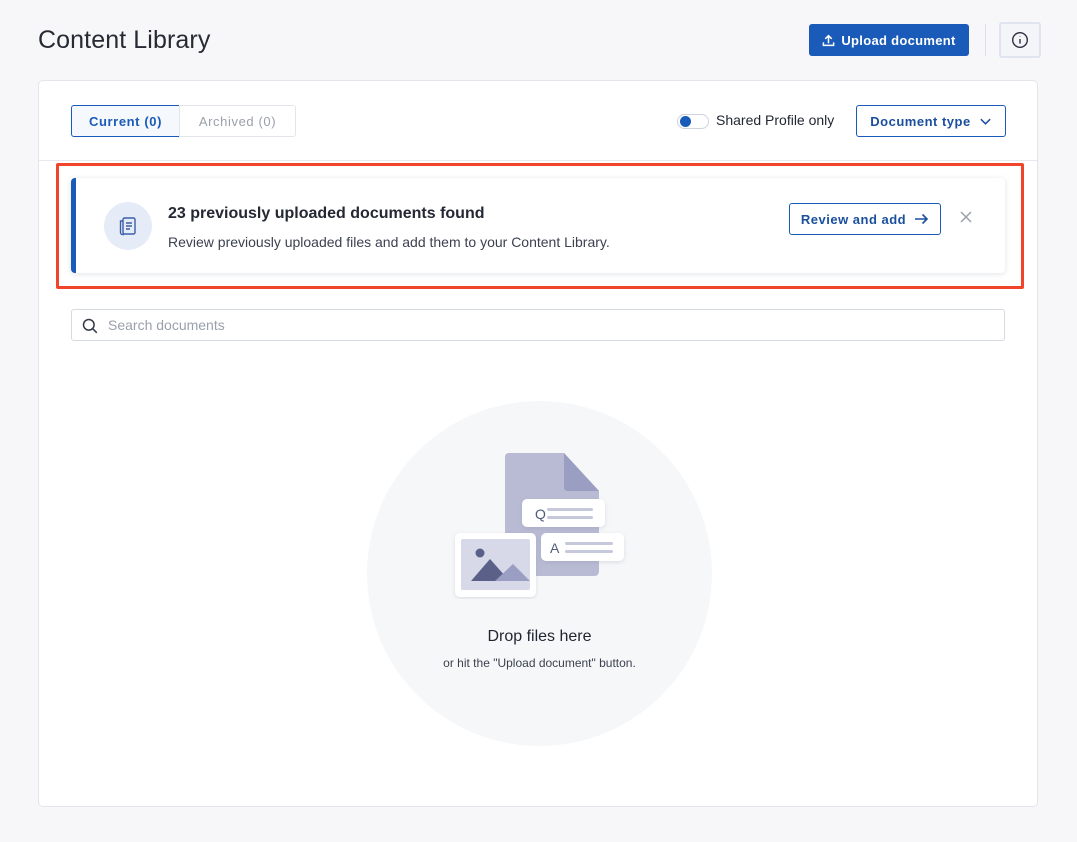 The image size is (1077, 842). What do you see at coordinates (326, 213) in the screenshot?
I see `banner-title: 23 previously uploaded documents found` at bounding box center [326, 213].